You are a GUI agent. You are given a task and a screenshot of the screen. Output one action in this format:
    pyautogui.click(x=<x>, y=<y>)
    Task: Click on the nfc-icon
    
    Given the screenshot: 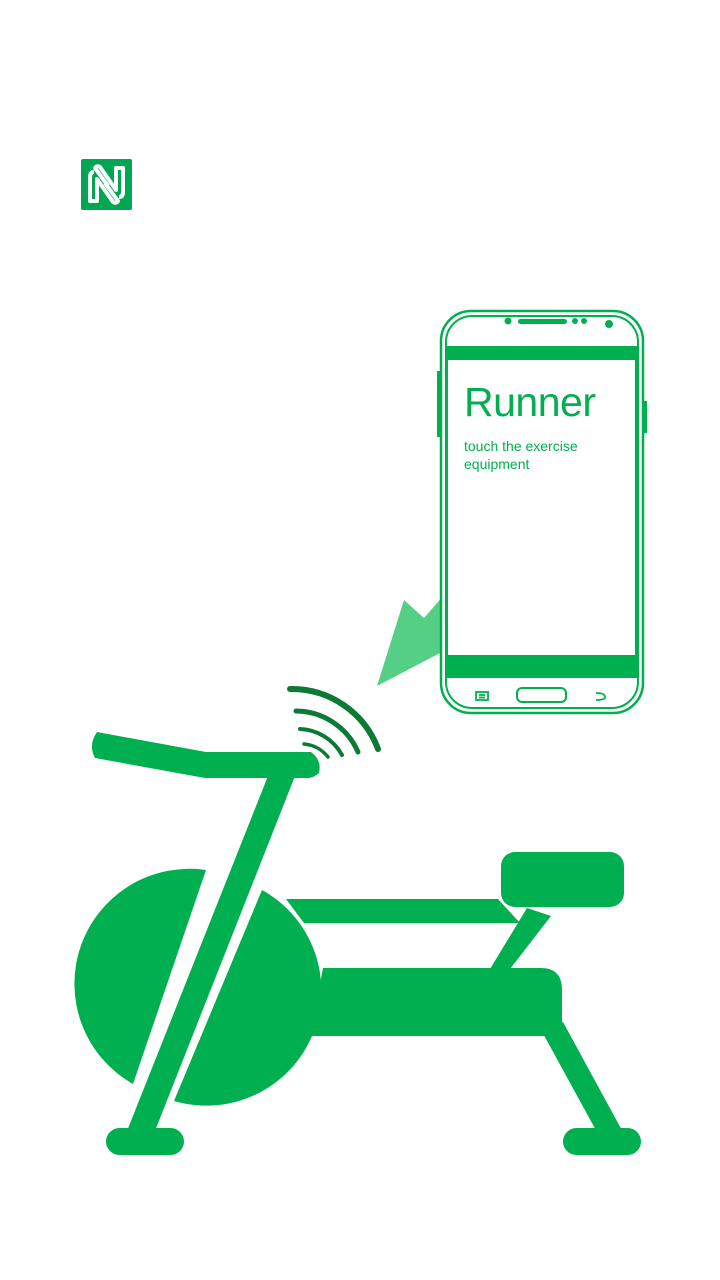 What is the action you would take?
    pyautogui.click(x=106, y=184)
    